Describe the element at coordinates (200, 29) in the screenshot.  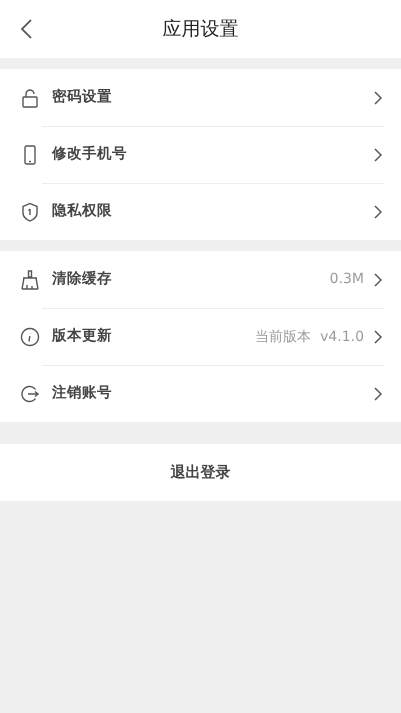
I see `page-title: 应用设置` at that location.